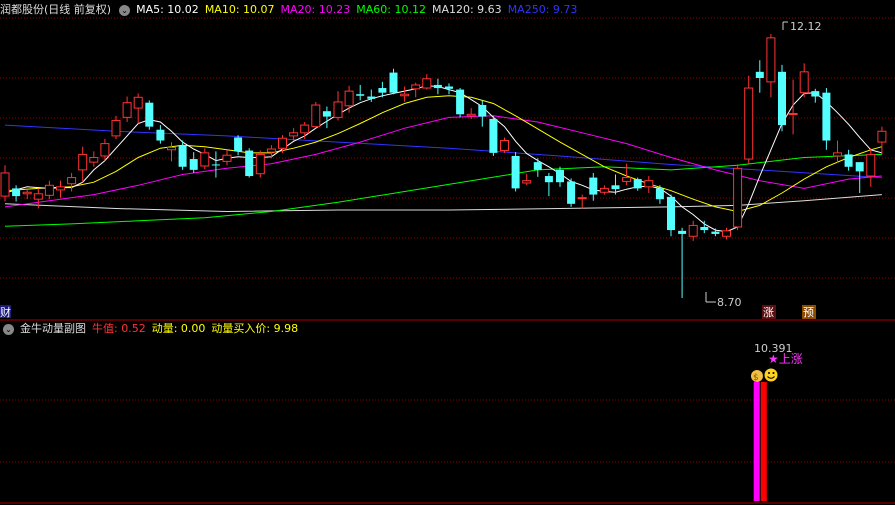 Image resolution: width=895 pixels, height=505 pixels. I want to click on ma-indicator-2: MA20: 10.23, so click(315, 9).